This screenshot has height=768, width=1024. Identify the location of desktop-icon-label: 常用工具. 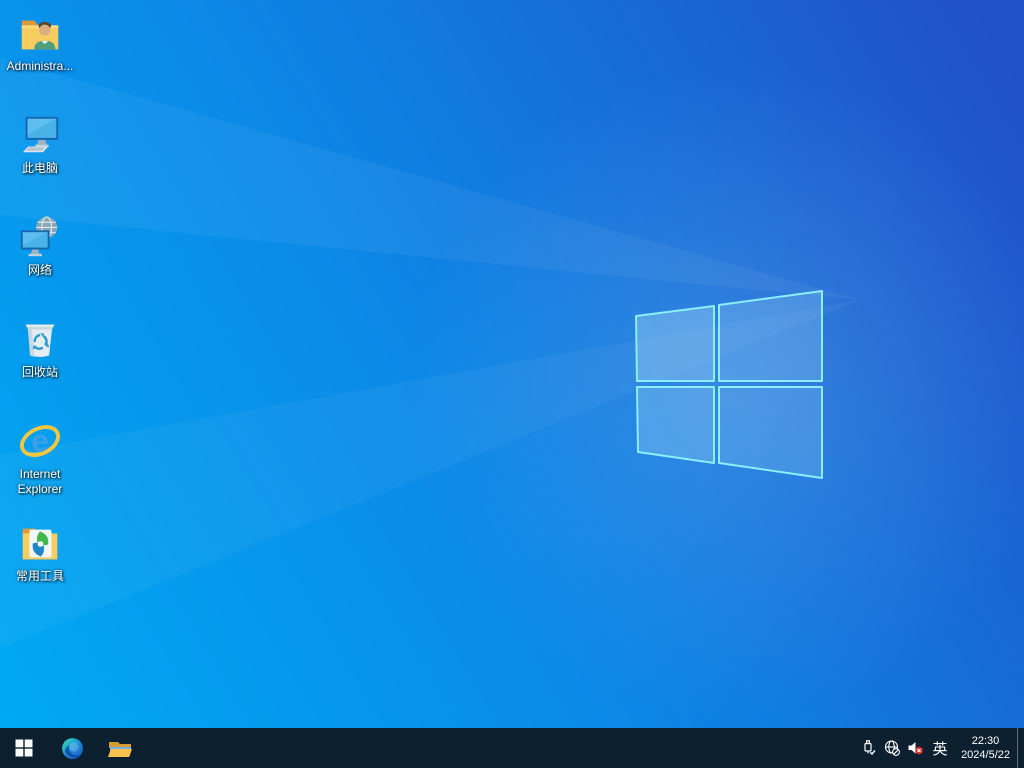
(39, 576).